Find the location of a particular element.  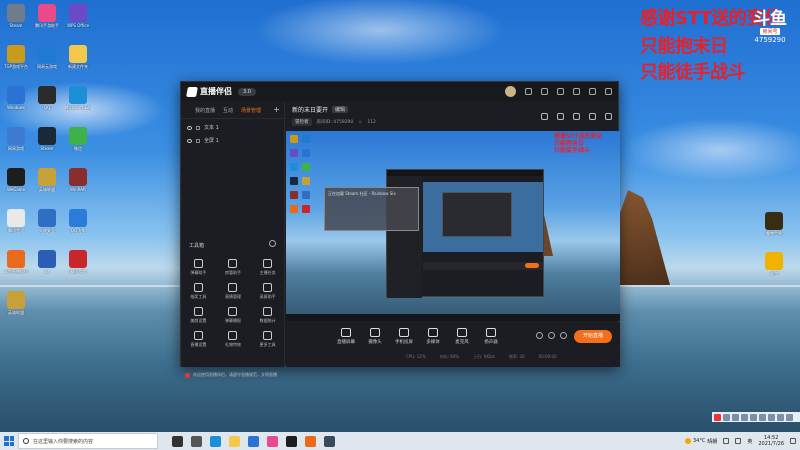

taskbar-search: 在这里输入你要搜索的内容 is located at coordinates (88, 441).